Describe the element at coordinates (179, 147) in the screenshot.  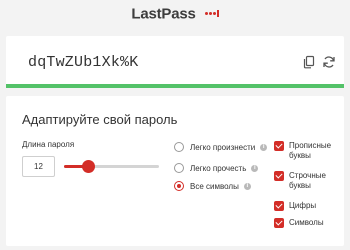
I see `radio-easy-to-say` at that location.